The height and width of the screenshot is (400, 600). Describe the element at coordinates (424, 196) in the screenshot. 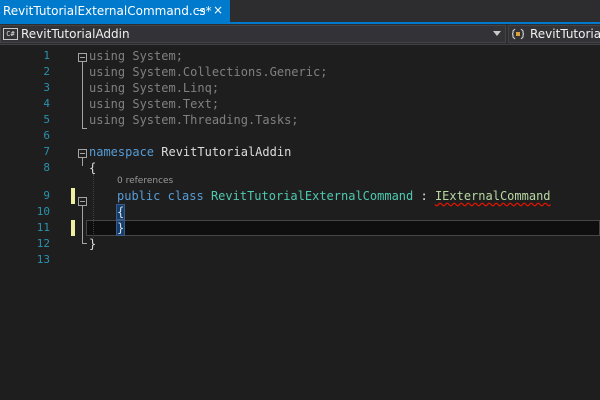

I see `colon: :` at that location.